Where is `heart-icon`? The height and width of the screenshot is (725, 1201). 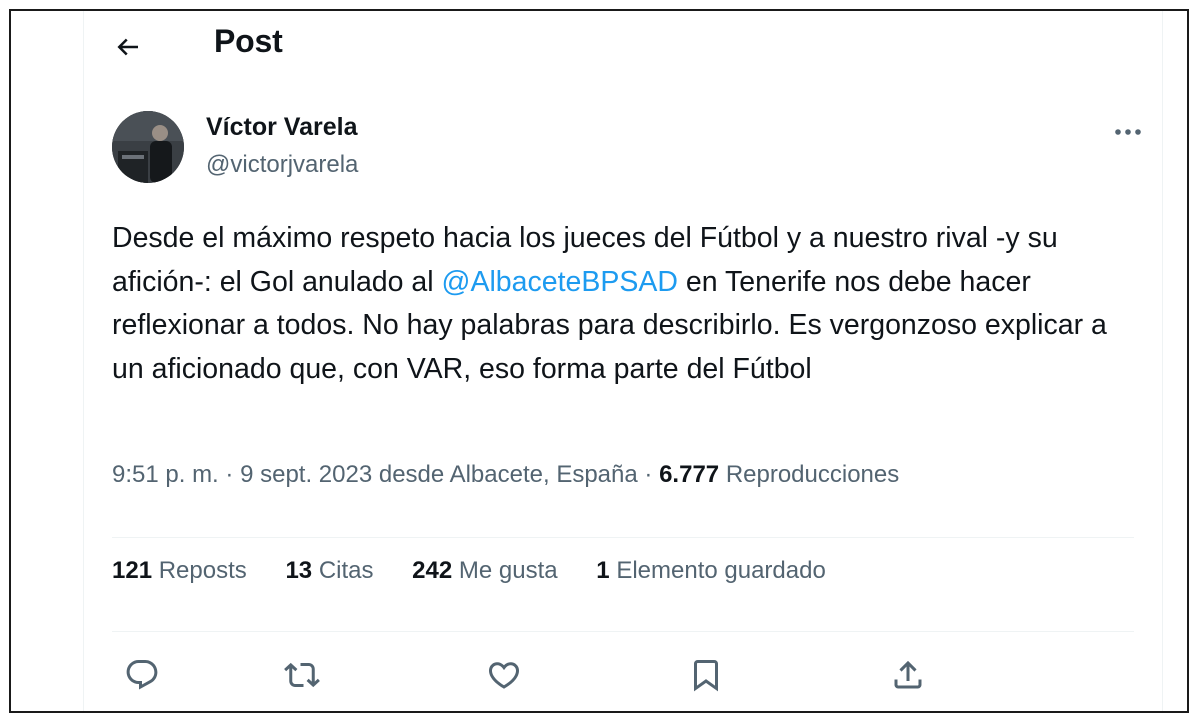
heart-icon is located at coordinates (504, 675).